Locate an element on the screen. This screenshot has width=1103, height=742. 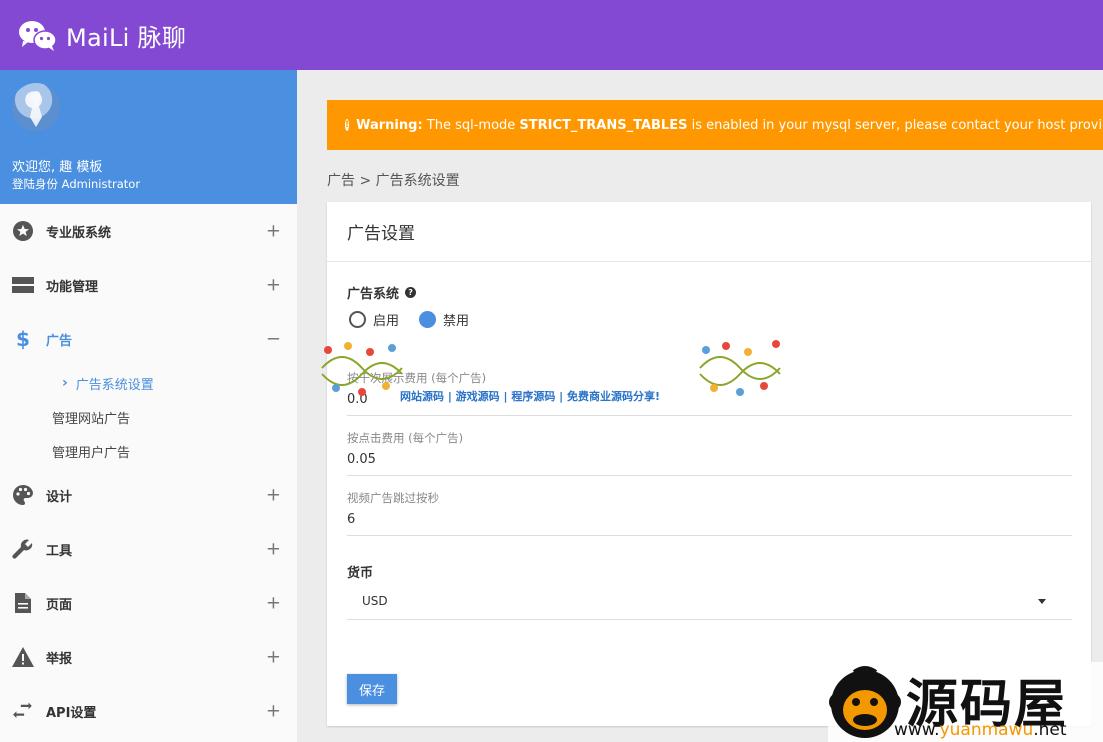
brand-url-pre: www. is located at coordinates (917, 730).